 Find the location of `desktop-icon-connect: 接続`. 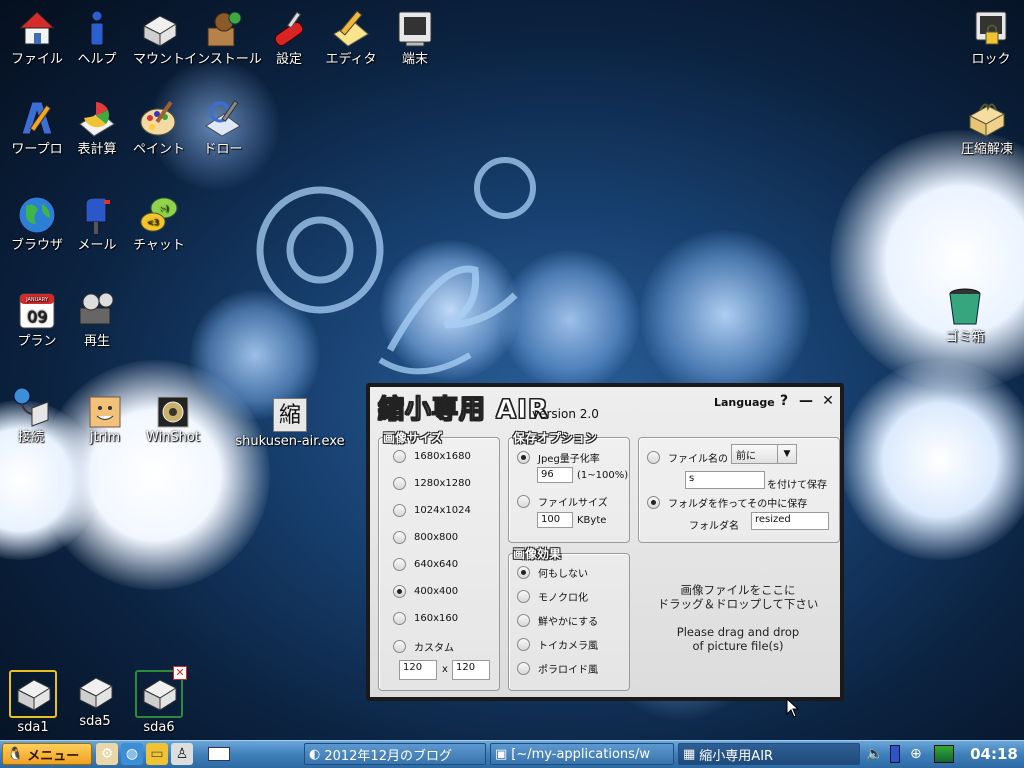

desktop-icon-connect: 接続 is located at coordinates (35, 415).